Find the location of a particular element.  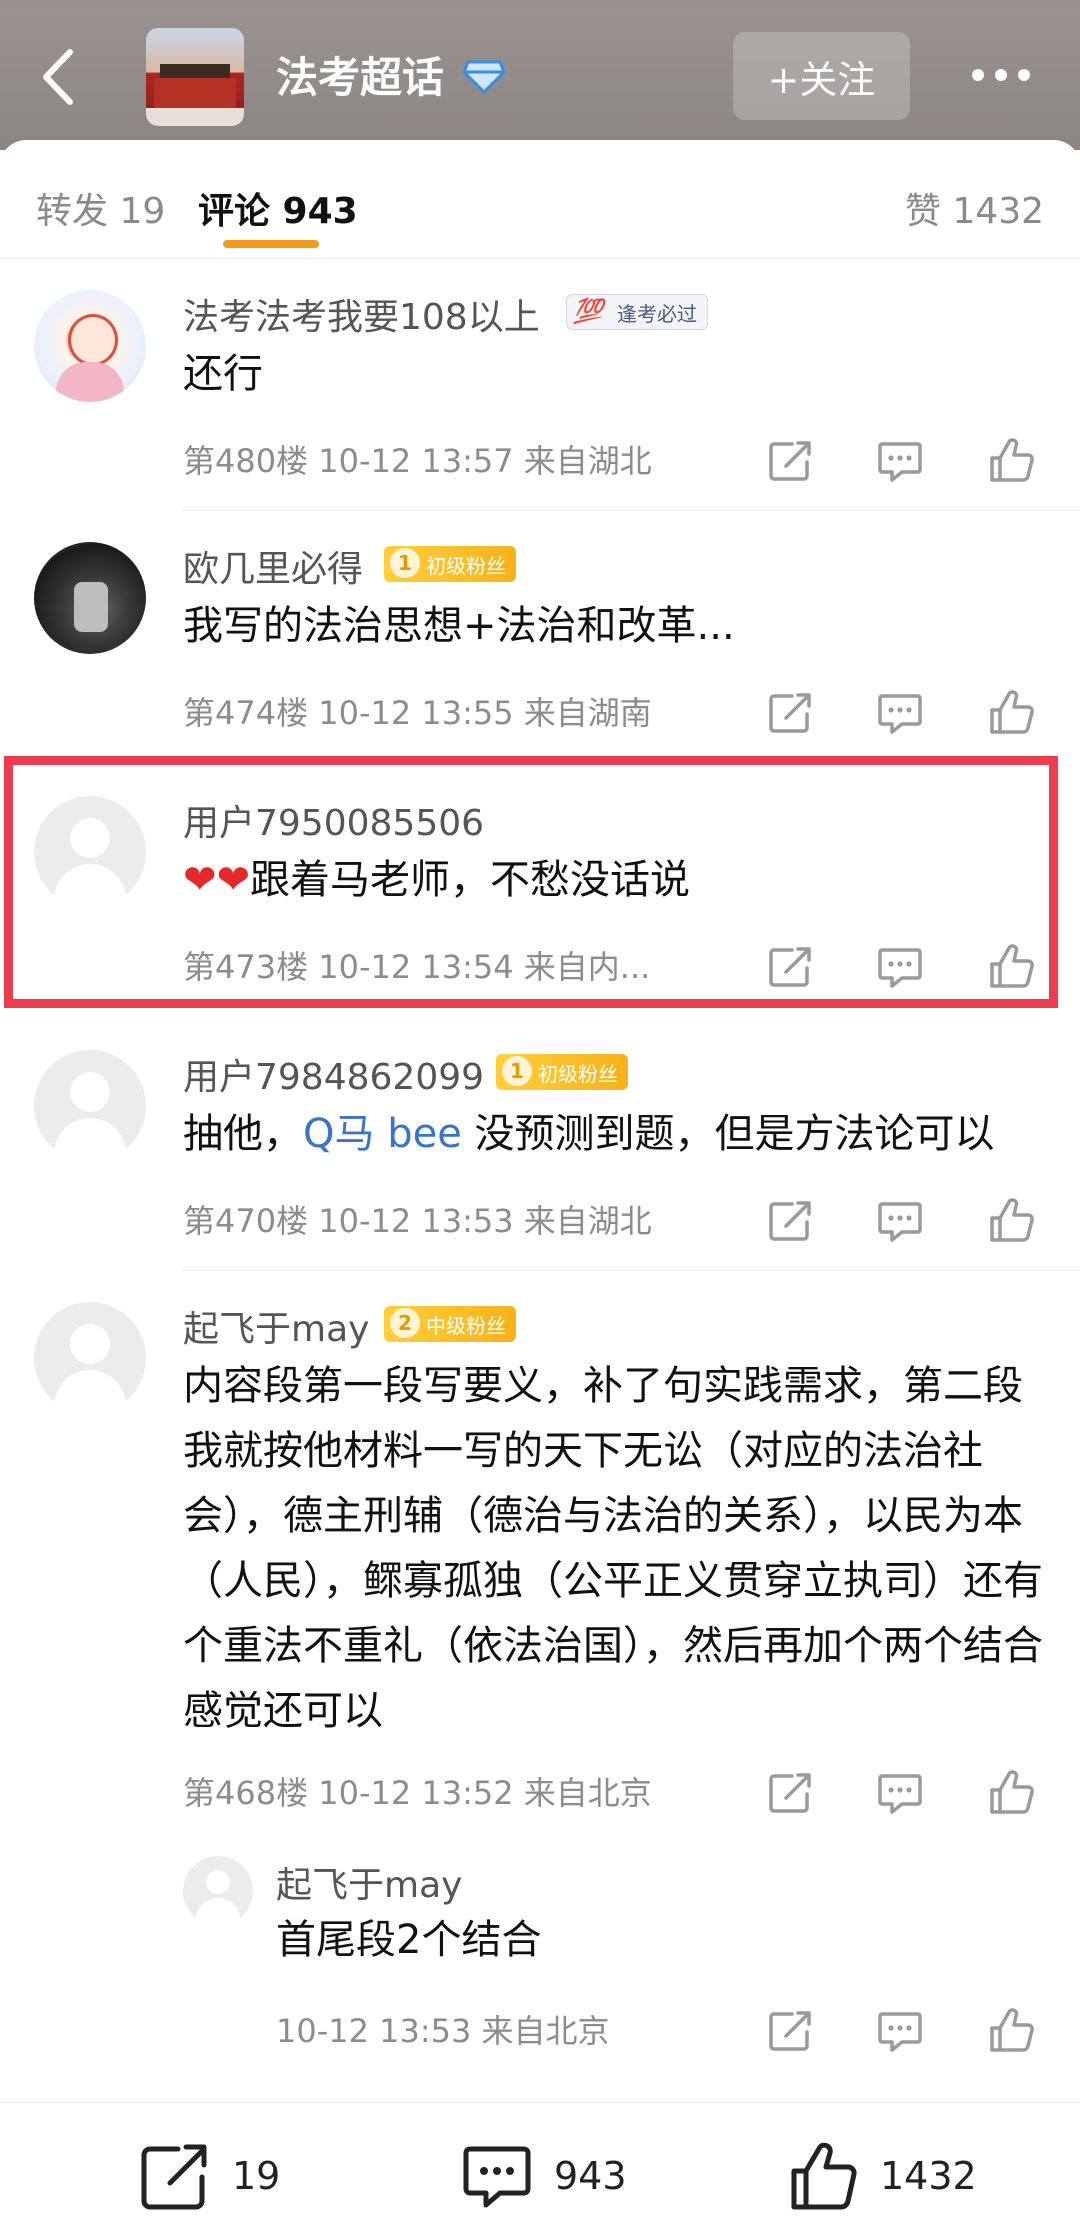

tab-bar: 转发 19 评论 943 赞 1432 is located at coordinates (540, 199).